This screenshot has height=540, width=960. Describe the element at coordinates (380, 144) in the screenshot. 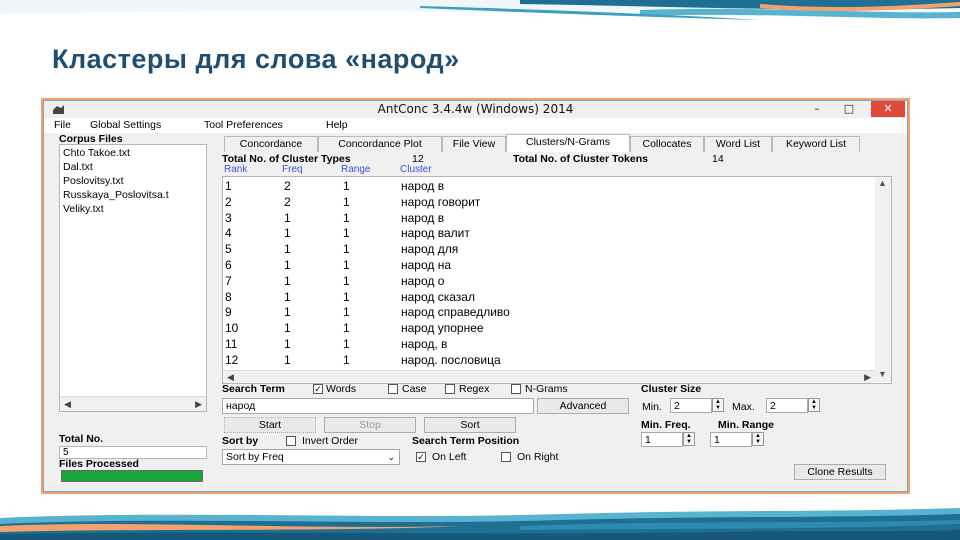

I see `tab-concordance-plot: Concordance Plot` at that location.